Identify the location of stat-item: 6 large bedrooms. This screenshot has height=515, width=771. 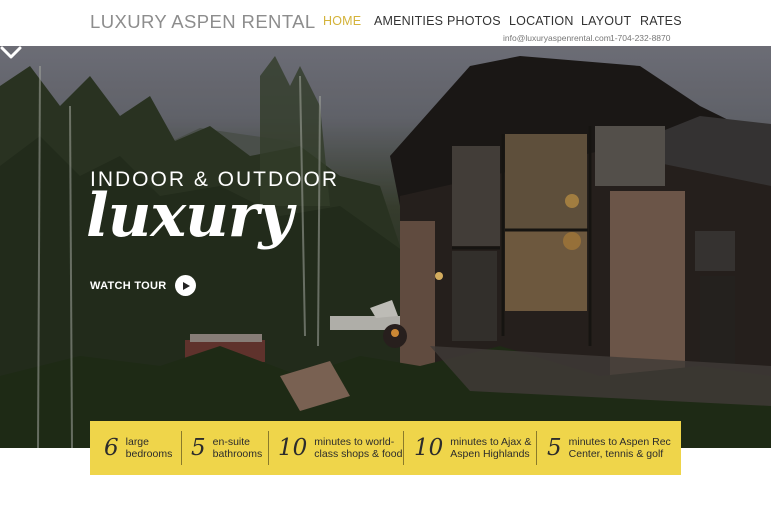
(135, 448).